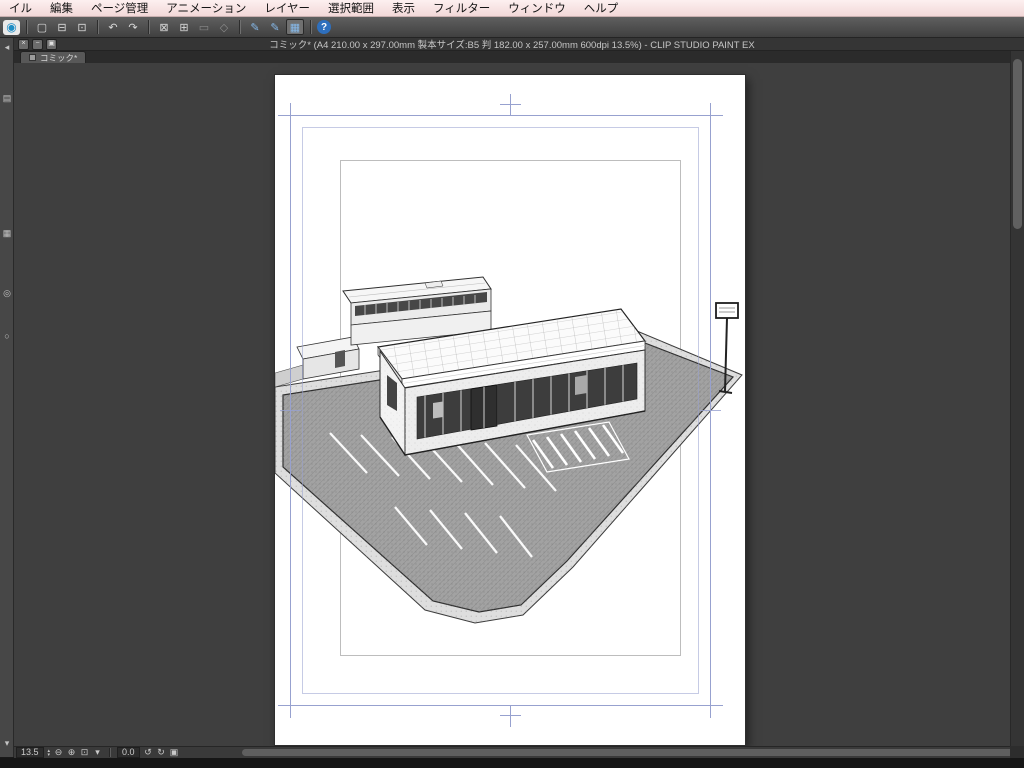  What do you see at coordinates (512, 763) in the screenshot?
I see `window-bottom-strip` at bounding box center [512, 763].